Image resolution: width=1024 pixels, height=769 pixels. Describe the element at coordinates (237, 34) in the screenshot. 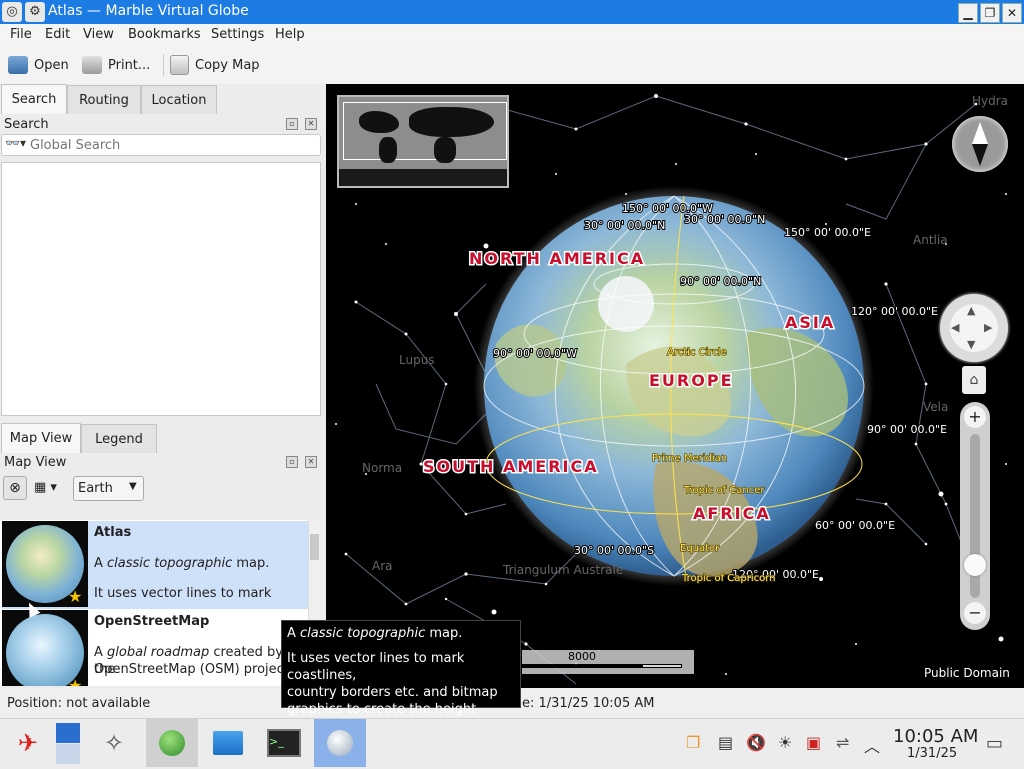

I see `menu-settings: Settings` at that location.